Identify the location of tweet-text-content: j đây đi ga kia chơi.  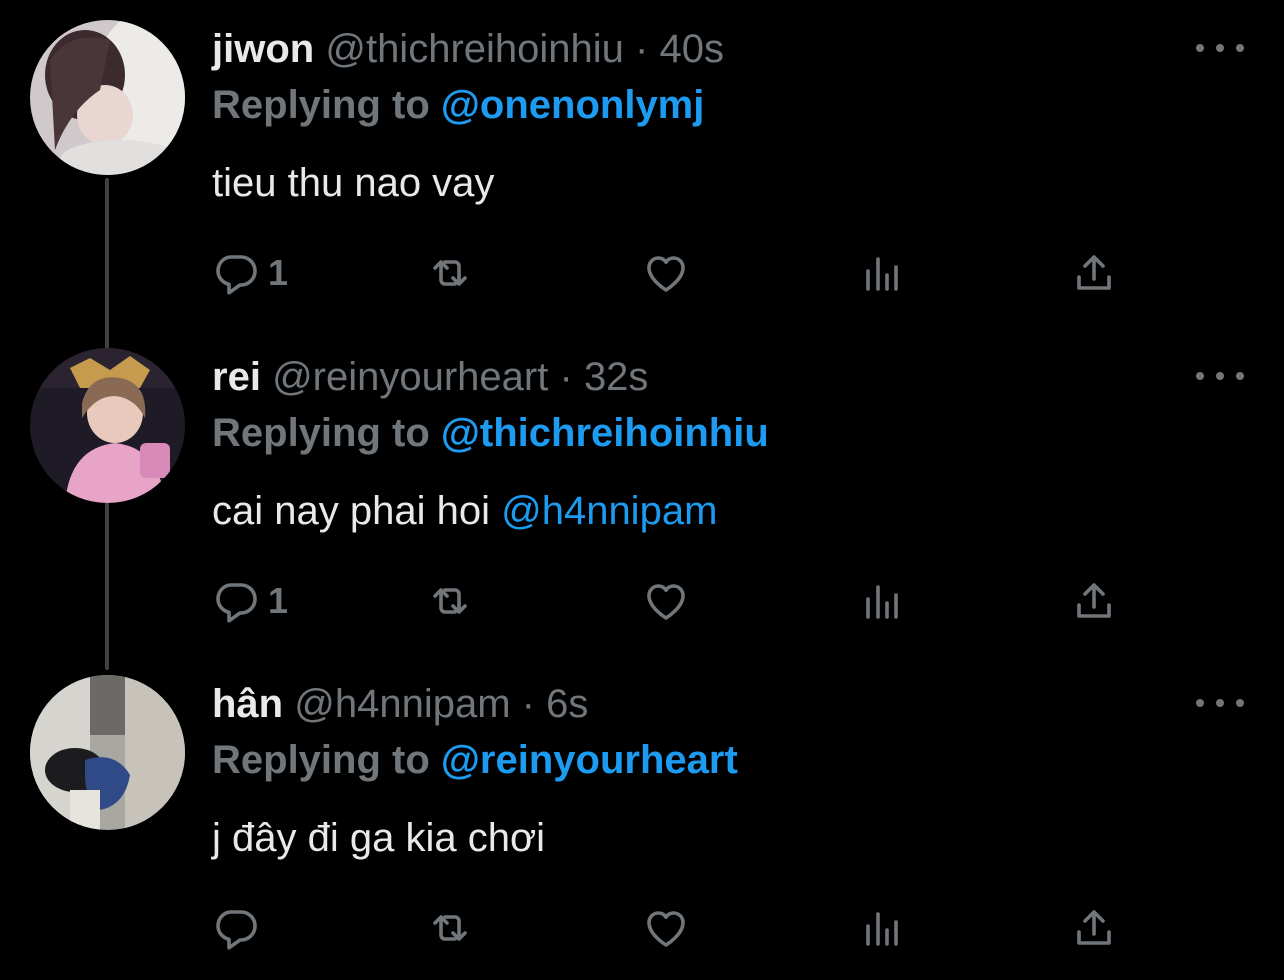
(379, 838).